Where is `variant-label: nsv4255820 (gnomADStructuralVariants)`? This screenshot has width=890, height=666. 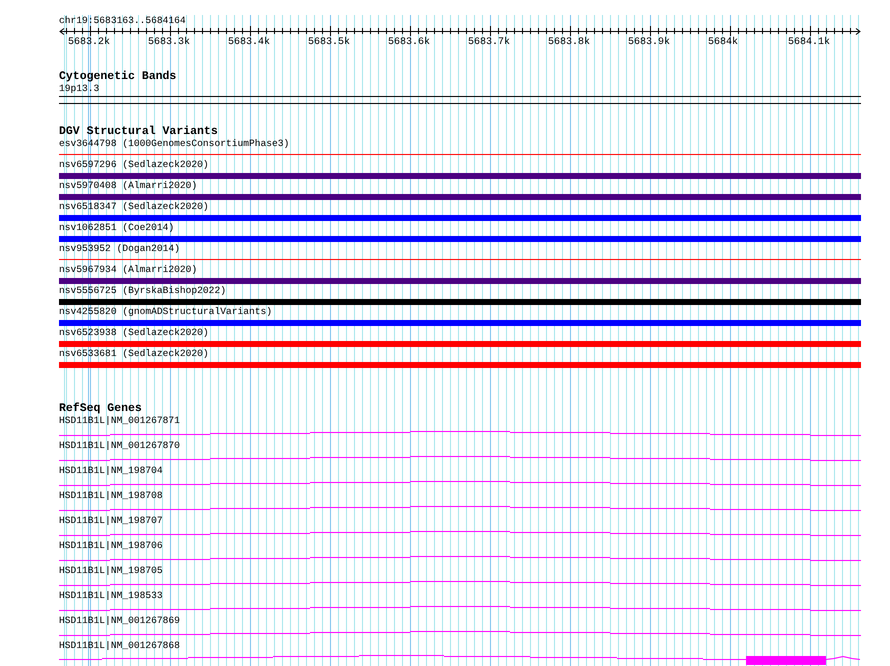 variant-label: nsv4255820 (gnomADStructuralVariants) is located at coordinates (165, 312).